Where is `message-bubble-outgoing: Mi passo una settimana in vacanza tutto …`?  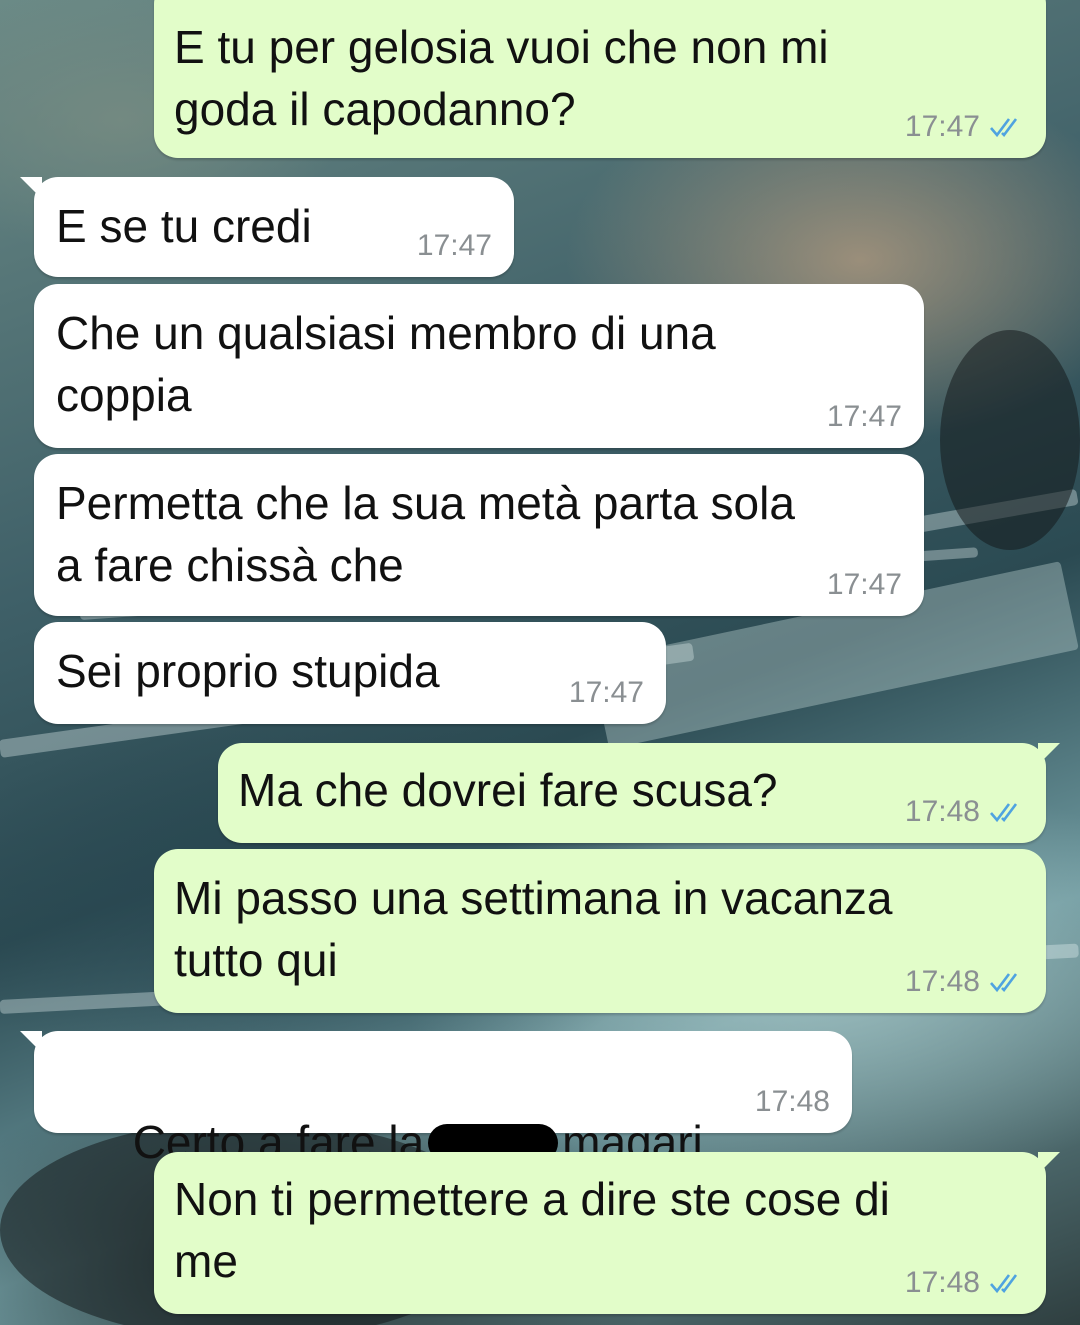
message-bubble-outgoing: Mi passo una settimana in vacanza tutto … is located at coordinates (600, 931).